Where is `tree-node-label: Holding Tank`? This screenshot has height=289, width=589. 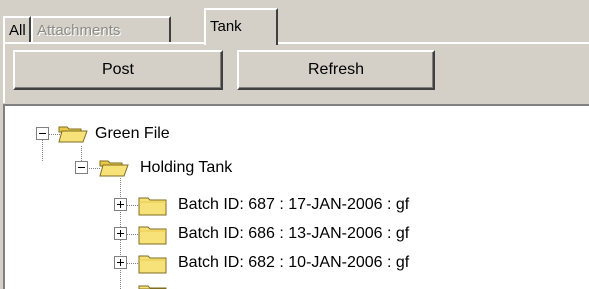
tree-node-label: Holding Tank is located at coordinates (186, 167).